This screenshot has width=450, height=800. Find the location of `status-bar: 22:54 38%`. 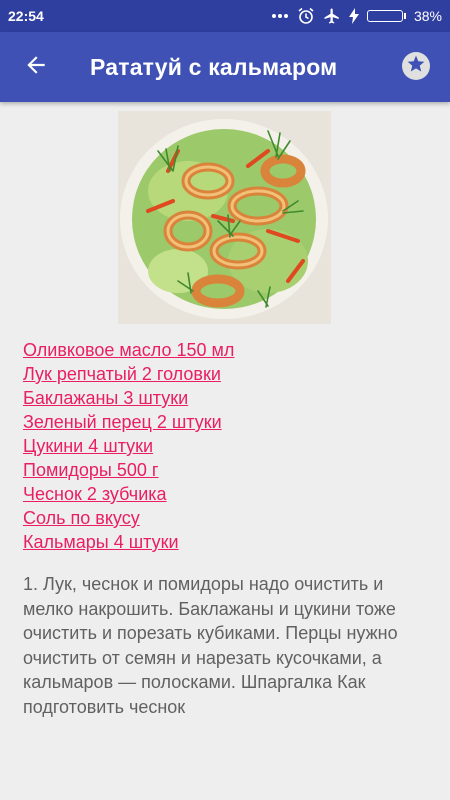

status-bar: 22:54 38% is located at coordinates (225, 16).